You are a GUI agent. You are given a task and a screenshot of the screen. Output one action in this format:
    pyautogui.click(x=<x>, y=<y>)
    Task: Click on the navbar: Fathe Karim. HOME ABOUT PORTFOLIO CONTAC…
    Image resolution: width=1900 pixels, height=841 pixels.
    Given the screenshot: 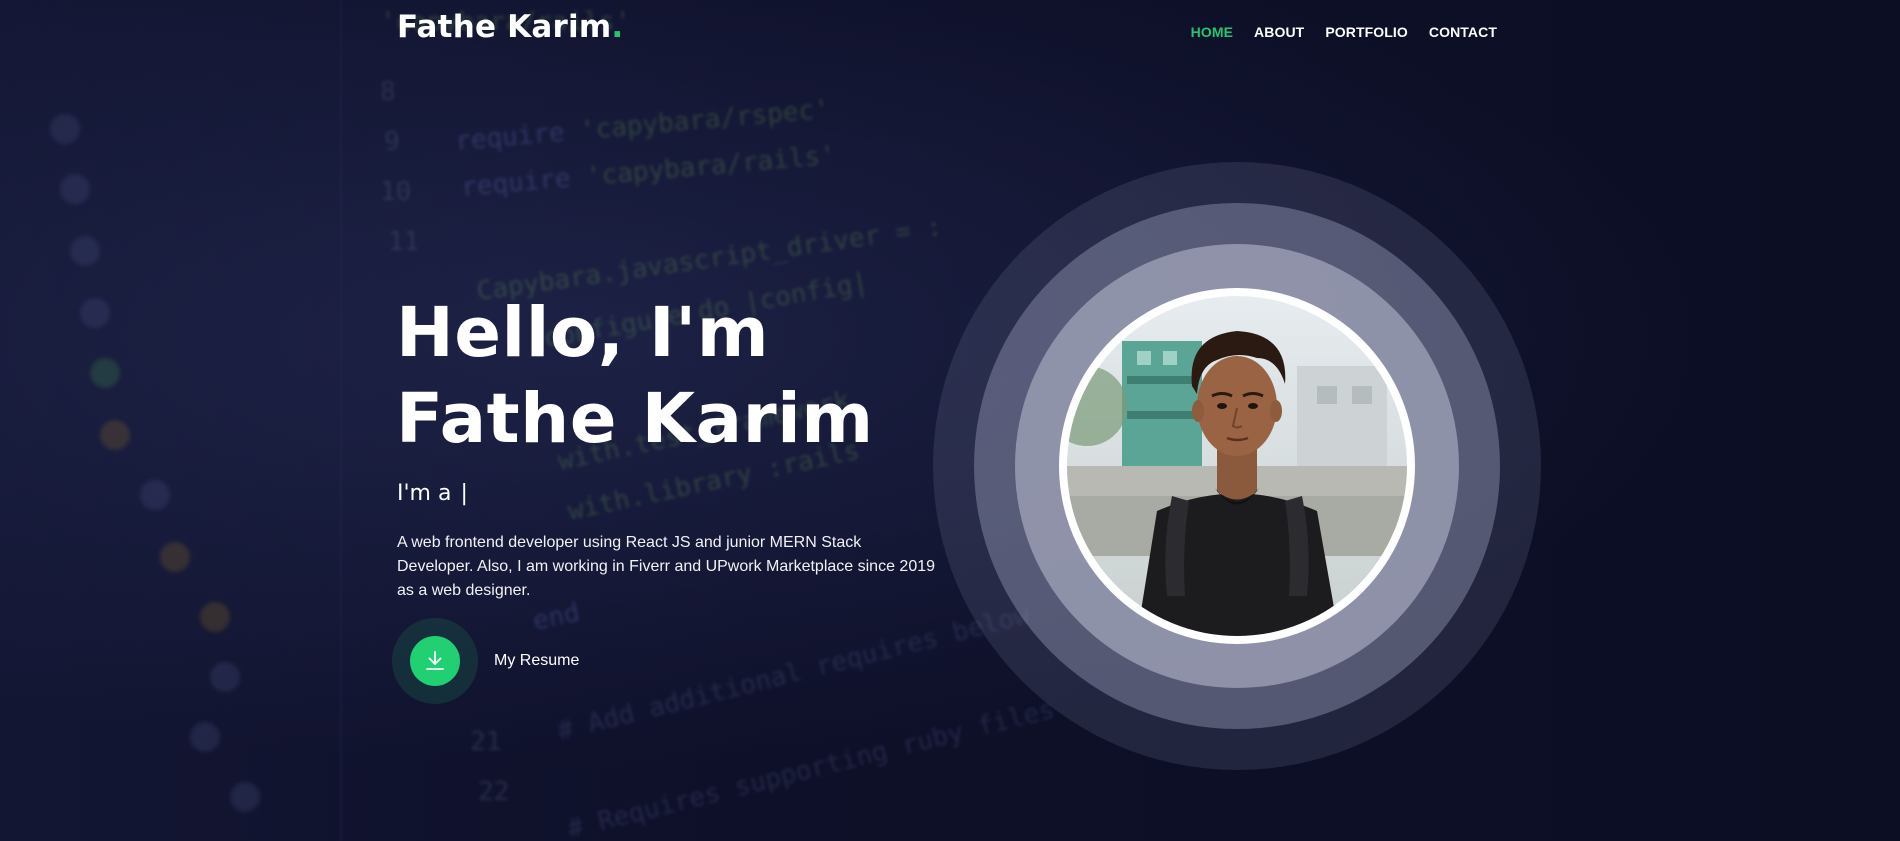 What is the action you would take?
    pyautogui.click(x=947, y=30)
    